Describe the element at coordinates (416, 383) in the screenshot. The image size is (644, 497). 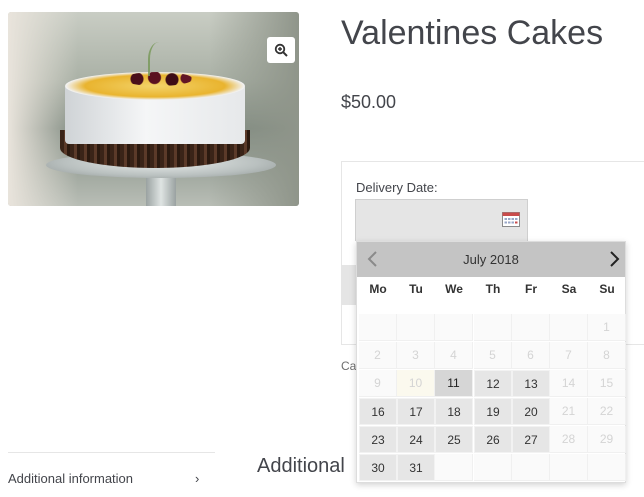
I see `calendar-day: 10` at that location.